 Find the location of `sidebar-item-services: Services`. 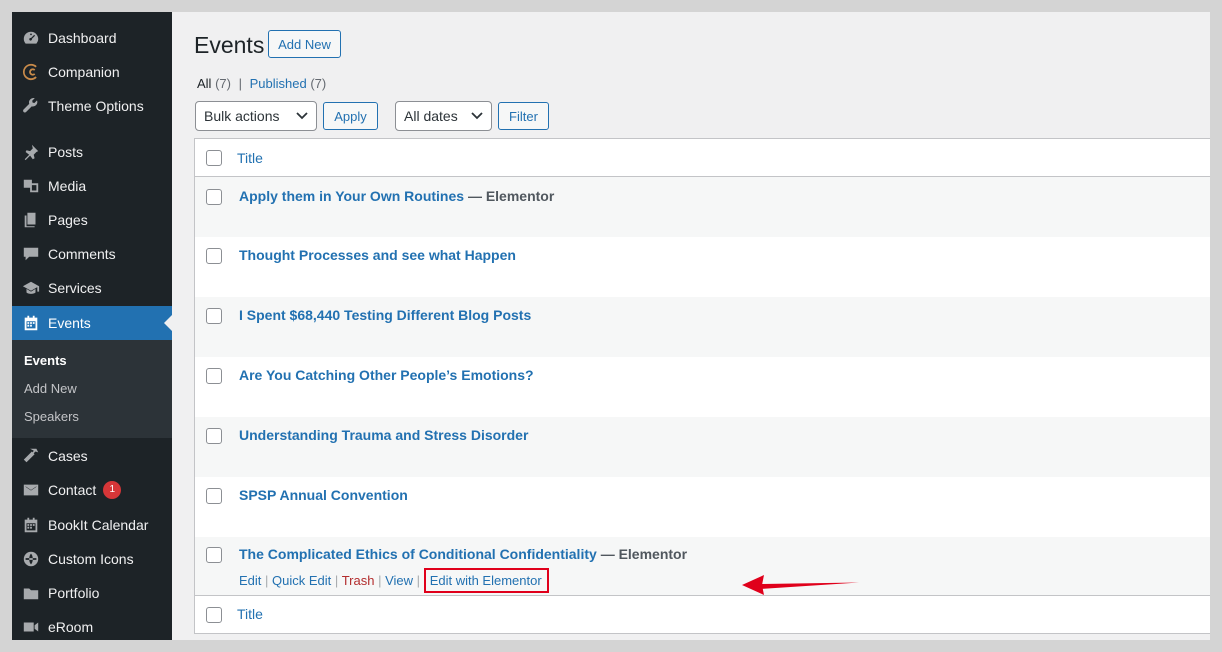

sidebar-item-services: Services is located at coordinates (92, 288).